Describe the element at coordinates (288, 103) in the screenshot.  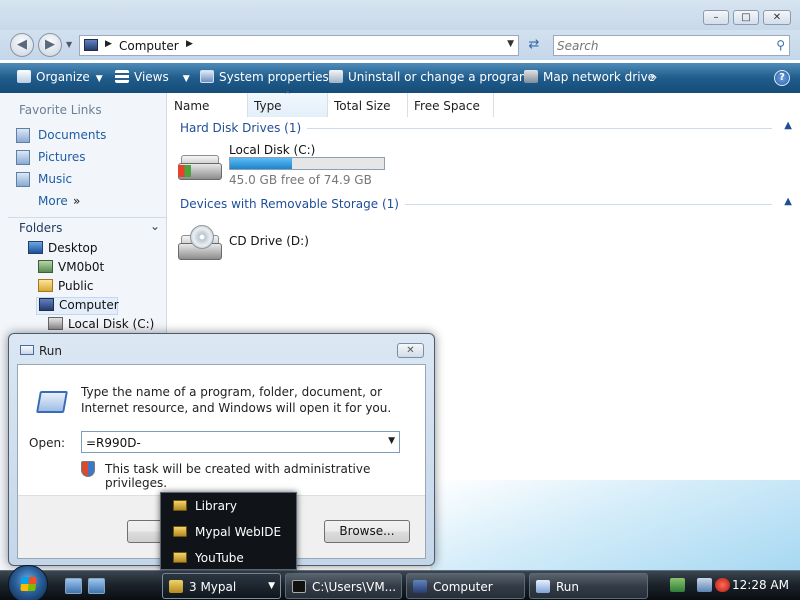
I see `column-header-type: ^ Type` at that location.